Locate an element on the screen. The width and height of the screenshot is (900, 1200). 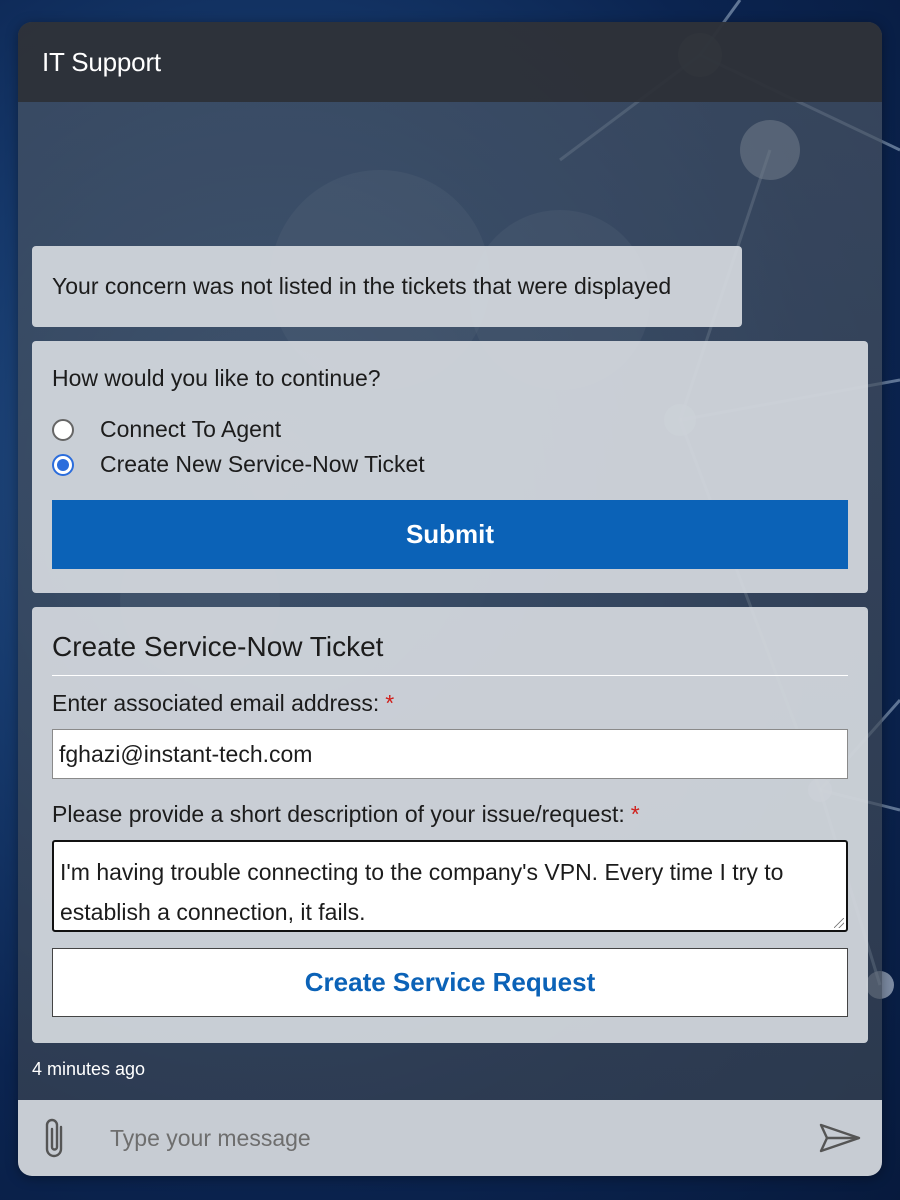
paperclip-icon is located at coordinates (62, 1138).